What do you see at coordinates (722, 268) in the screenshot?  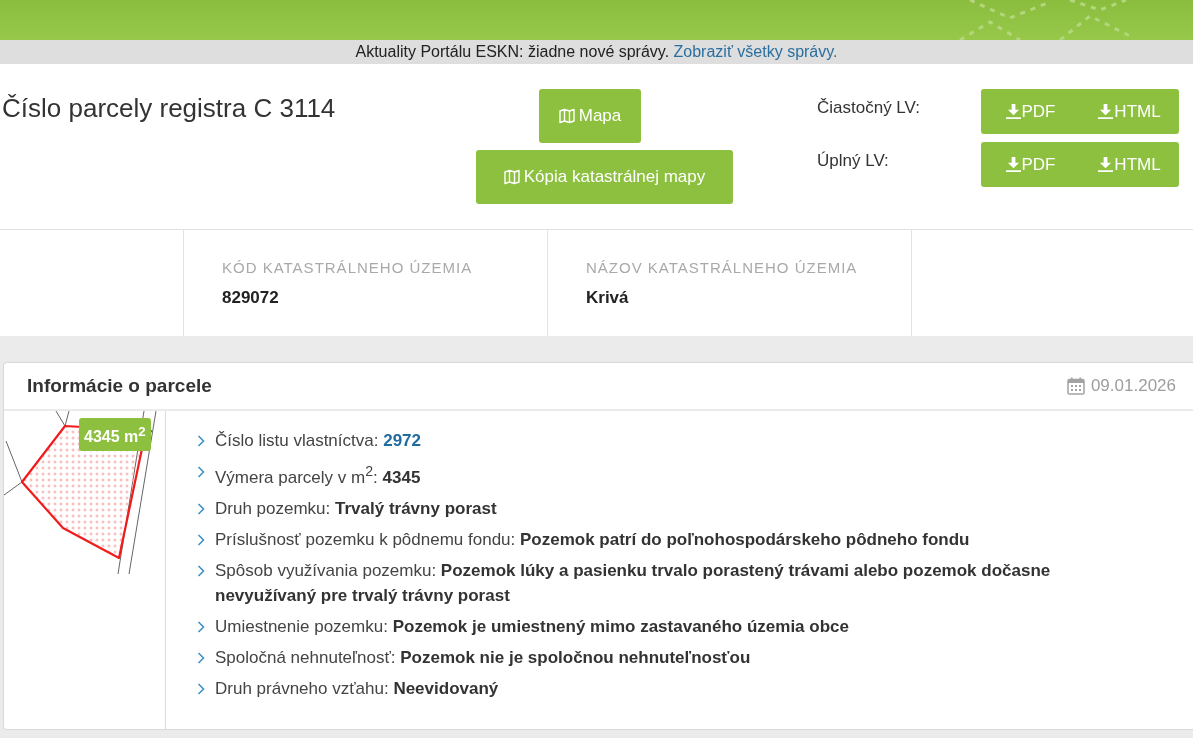 I see `field-label: NÁZOV KATASTRÁLNEHO ÚZEMIA` at bounding box center [722, 268].